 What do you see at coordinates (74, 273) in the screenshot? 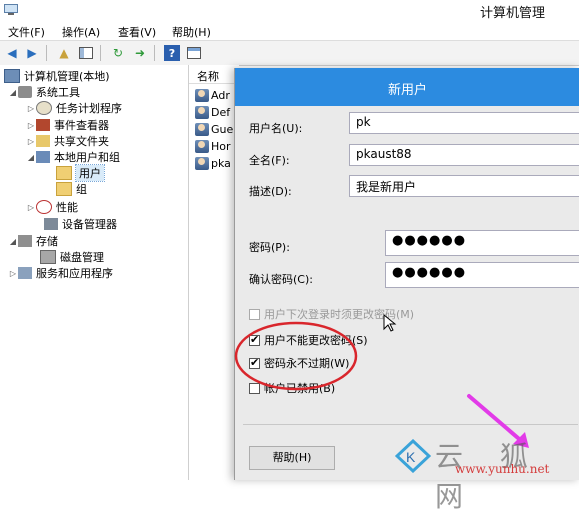
I see `tree-label: 服务和应用程序` at bounding box center [74, 273].